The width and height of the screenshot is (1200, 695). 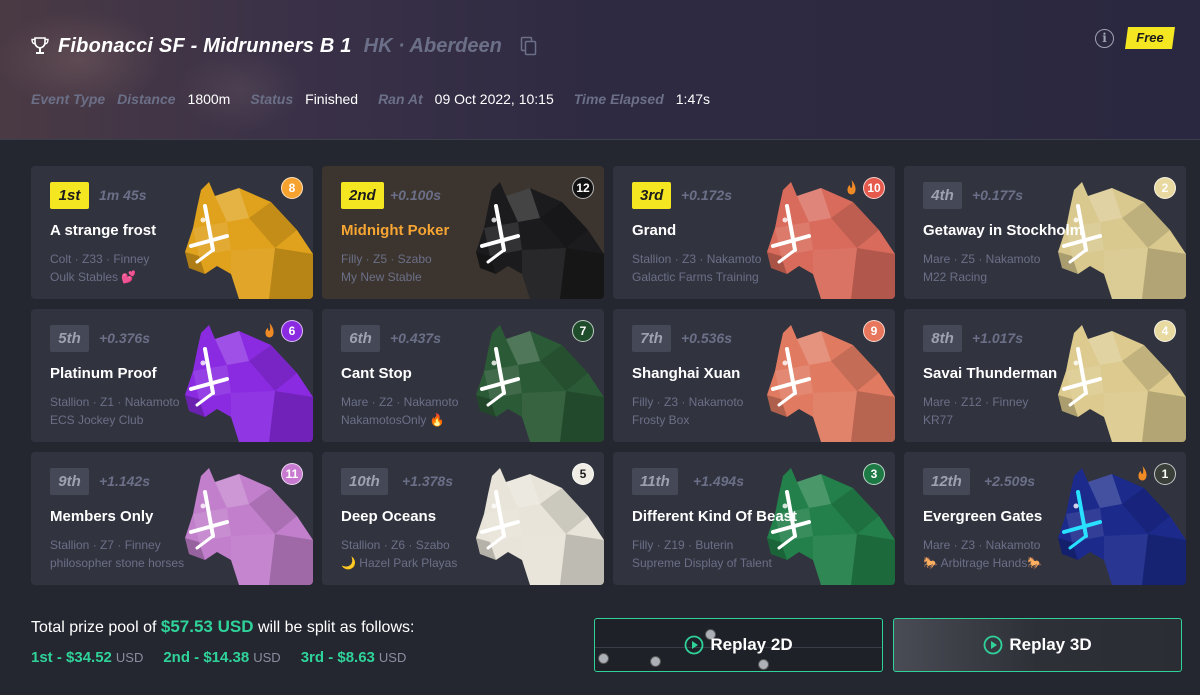 I want to click on meta-label-time-elapsed: Time Elapsed, so click(x=618, y=99).